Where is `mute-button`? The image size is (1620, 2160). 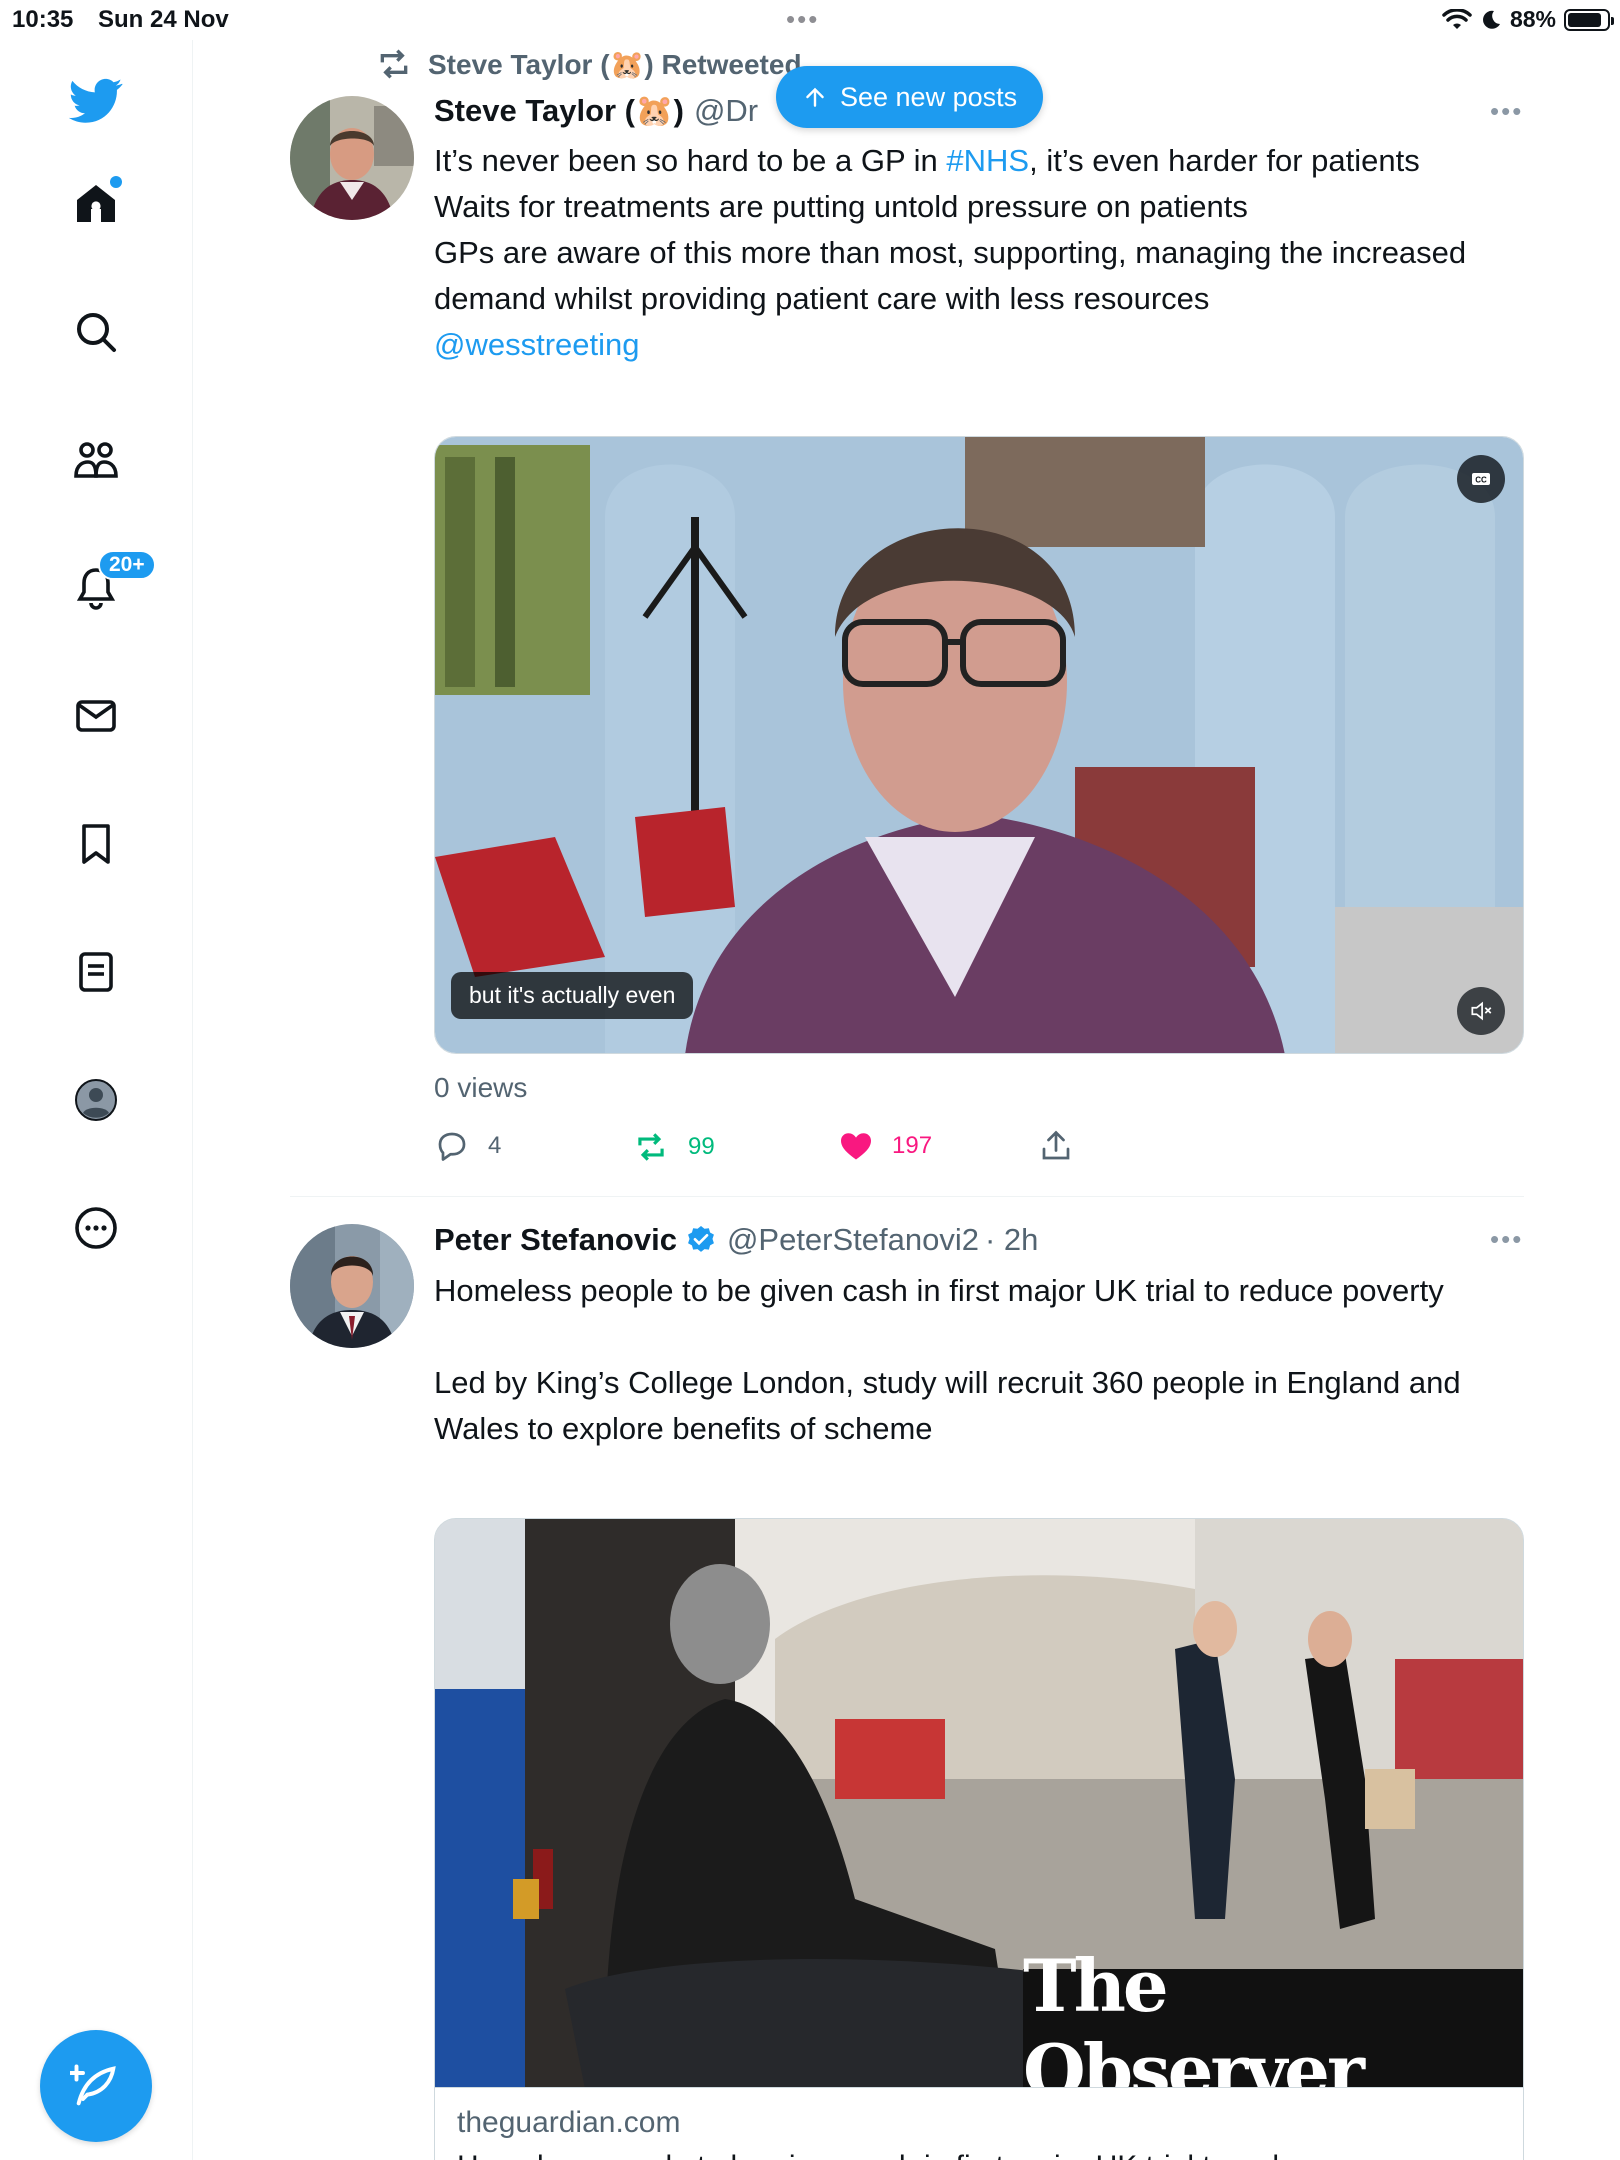
mute-button is located at coordinates (1481, 1011).